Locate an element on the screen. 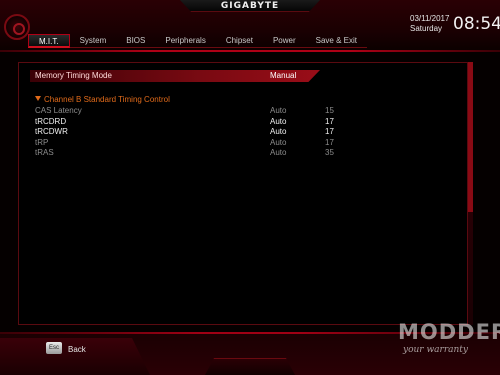 The image size is (500, 375). clock-display: 08:54 is located at coordinates (476, 24).